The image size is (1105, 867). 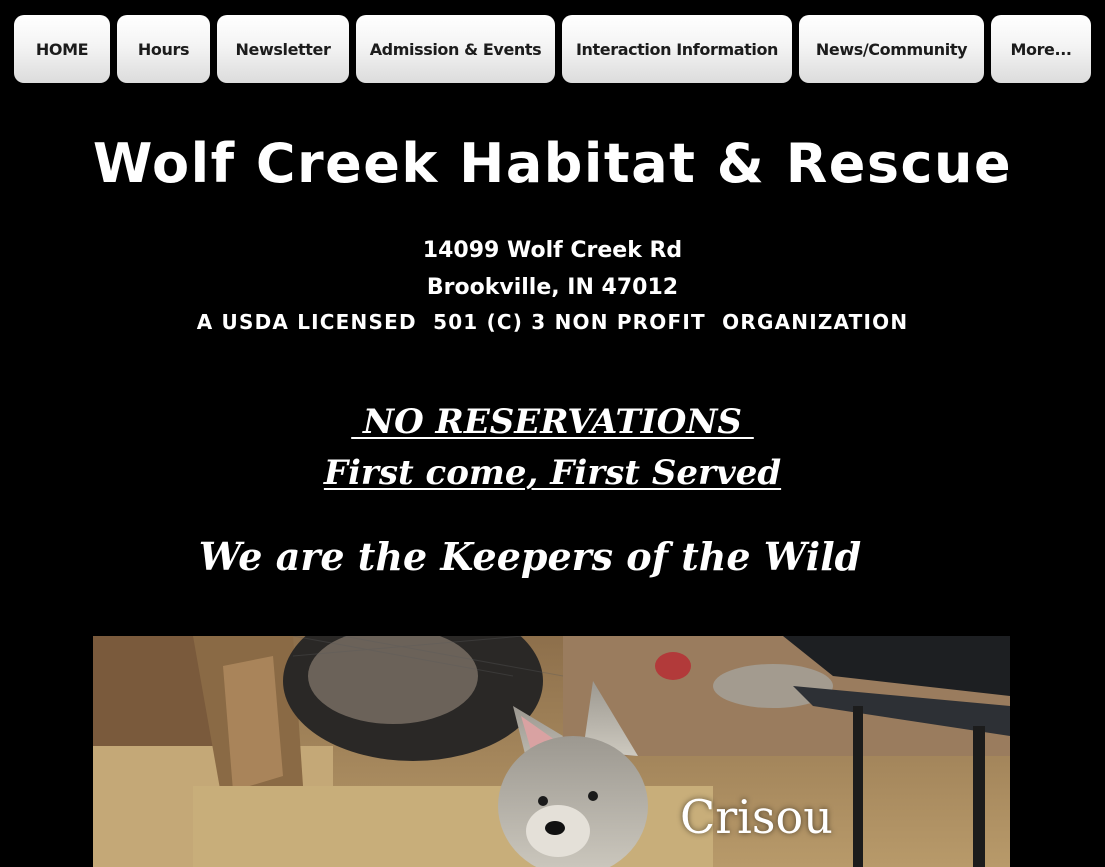 What do you see at coordinates (756, 817) in the screenshot?
I see `photo-caption: Crisou` at bounding box center [756, 817].